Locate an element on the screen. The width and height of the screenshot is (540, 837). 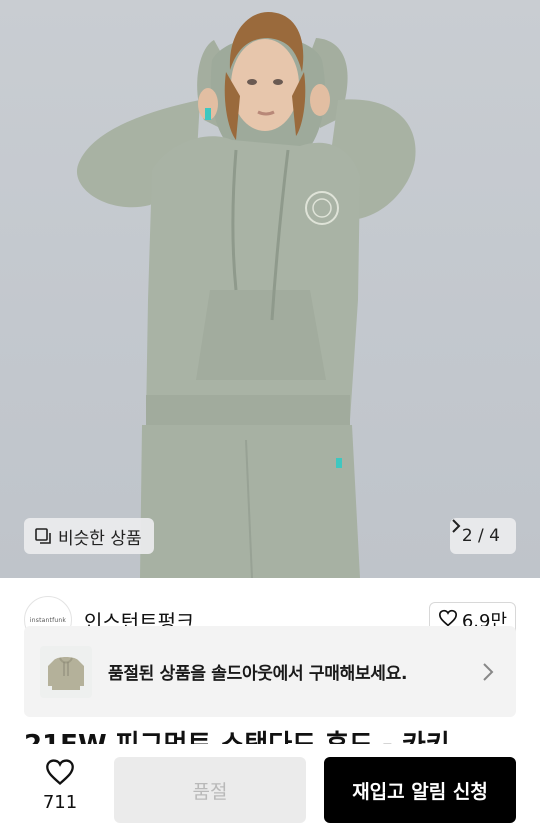
soldout-marketplace-banner: 품절된 상품을 솔드아웃에서 구매해보세요. is located at coordinates (270, 671).